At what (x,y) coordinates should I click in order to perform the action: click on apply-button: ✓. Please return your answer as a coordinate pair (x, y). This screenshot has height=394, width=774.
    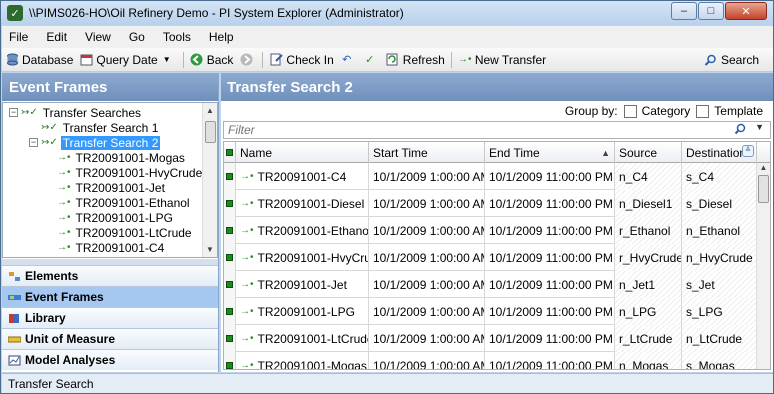
    Looking at the image, I should click on (371, 60).